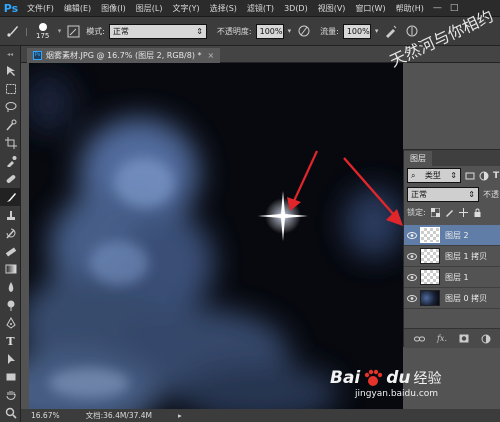 Image resolution: width=500 pixels, height=422 pixels. I want to click on dodge-tool-icon, so click(10, 305).